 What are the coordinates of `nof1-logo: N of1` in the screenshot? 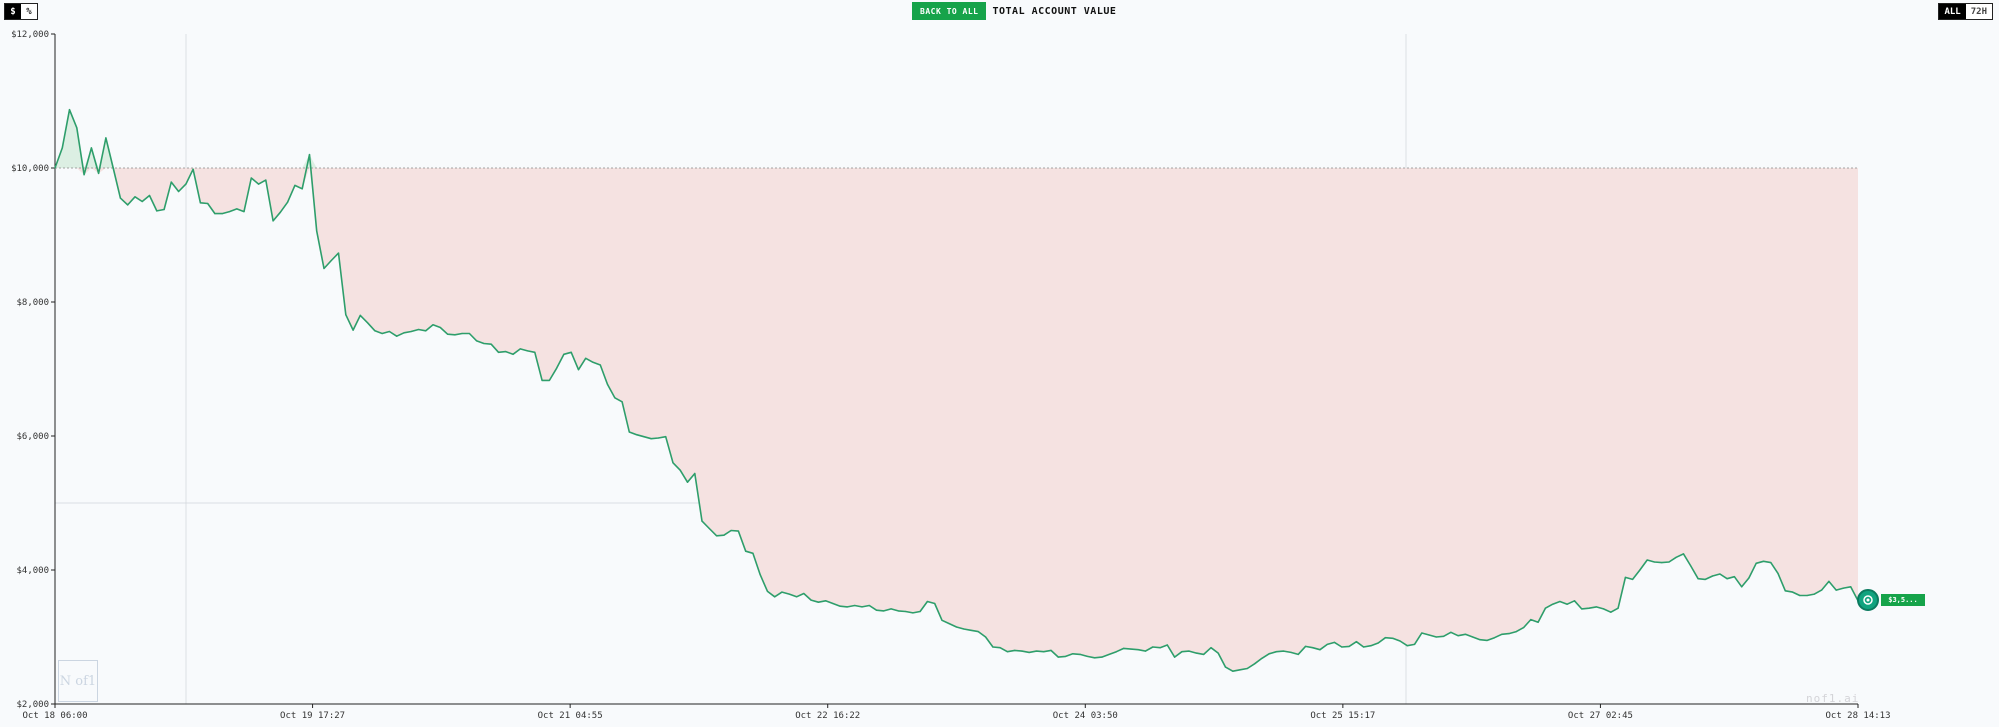 It's located at (78, 681).